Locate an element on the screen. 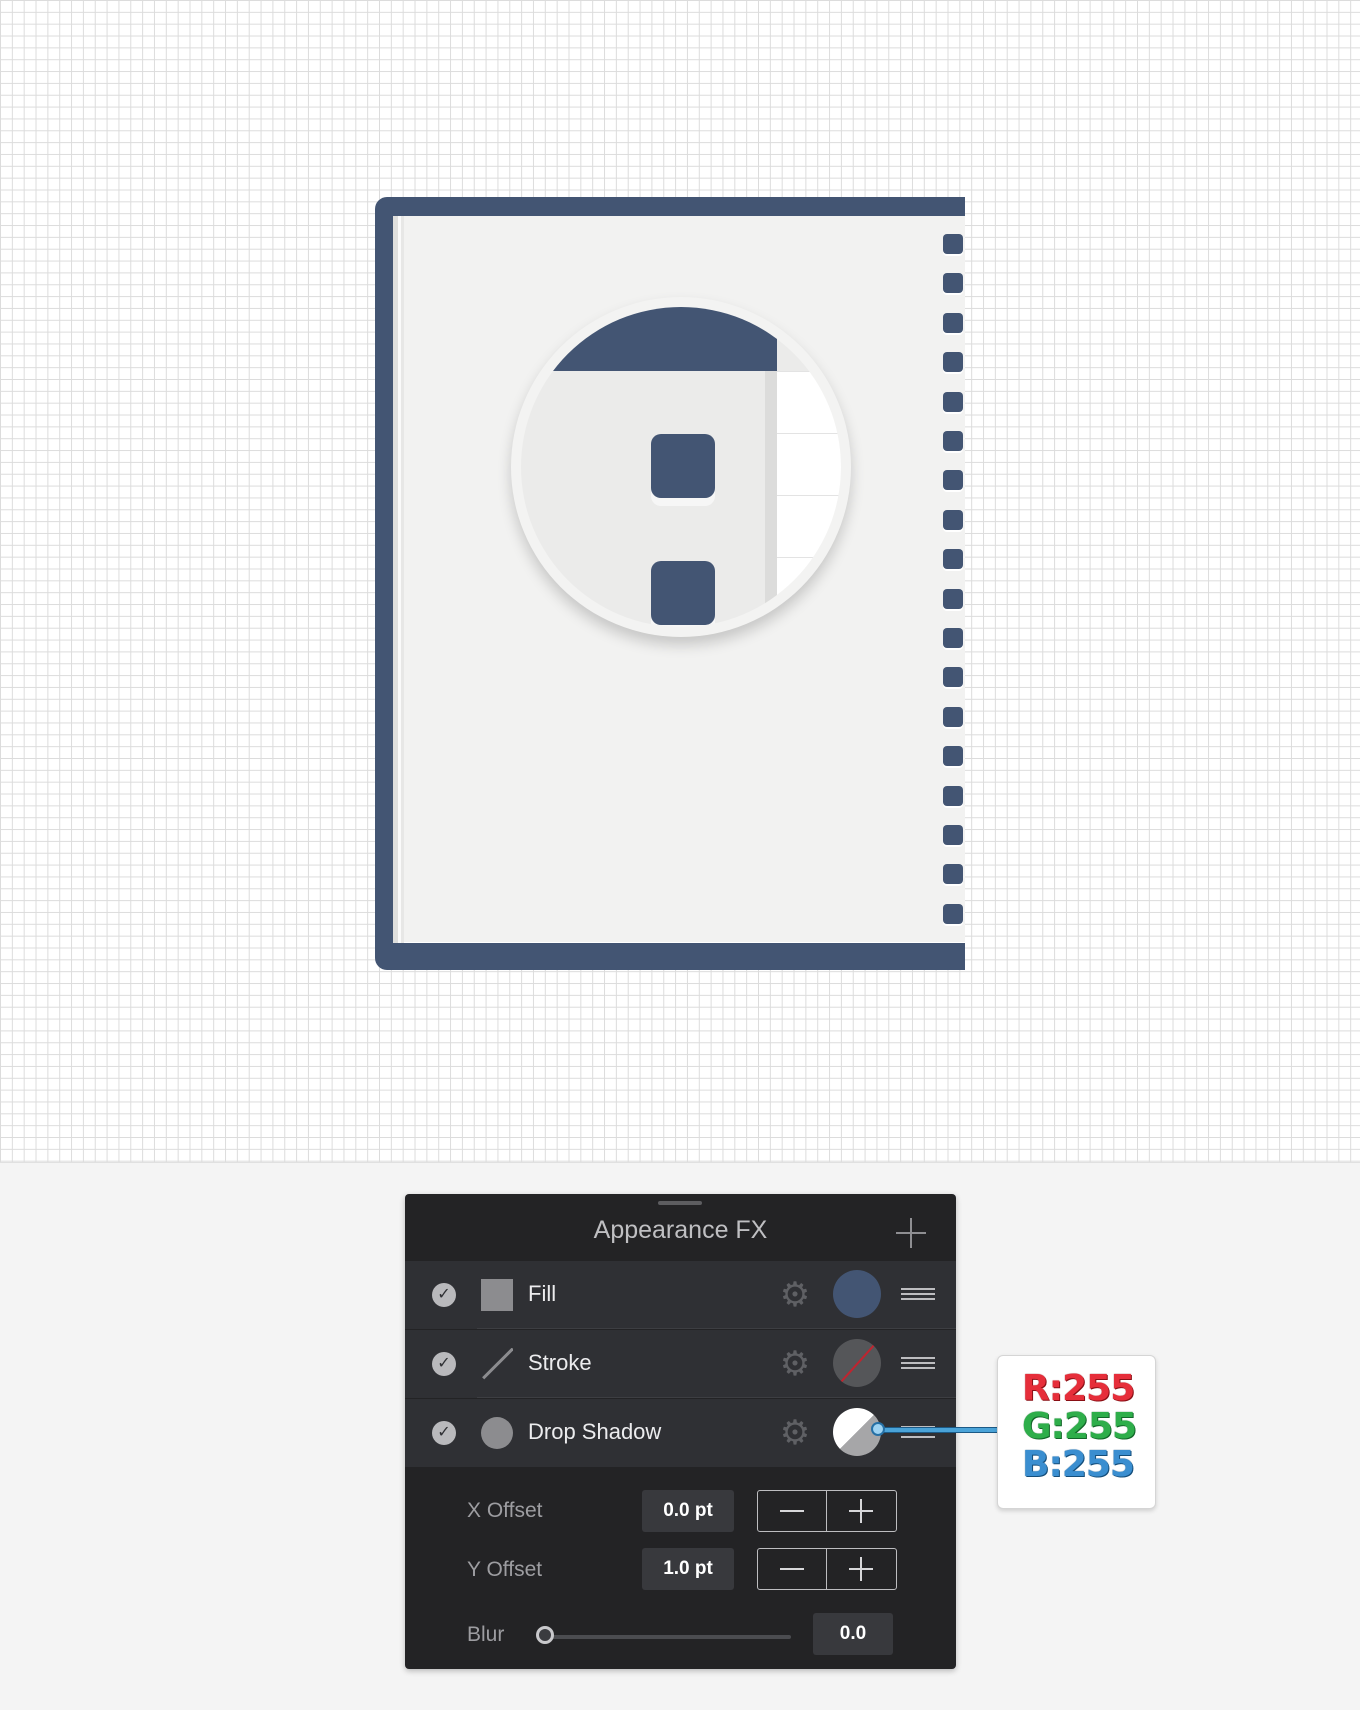 The width and height of the screenshot is (1360, 1710). stroke-color-swatch is located at coordinates (857, 1363).